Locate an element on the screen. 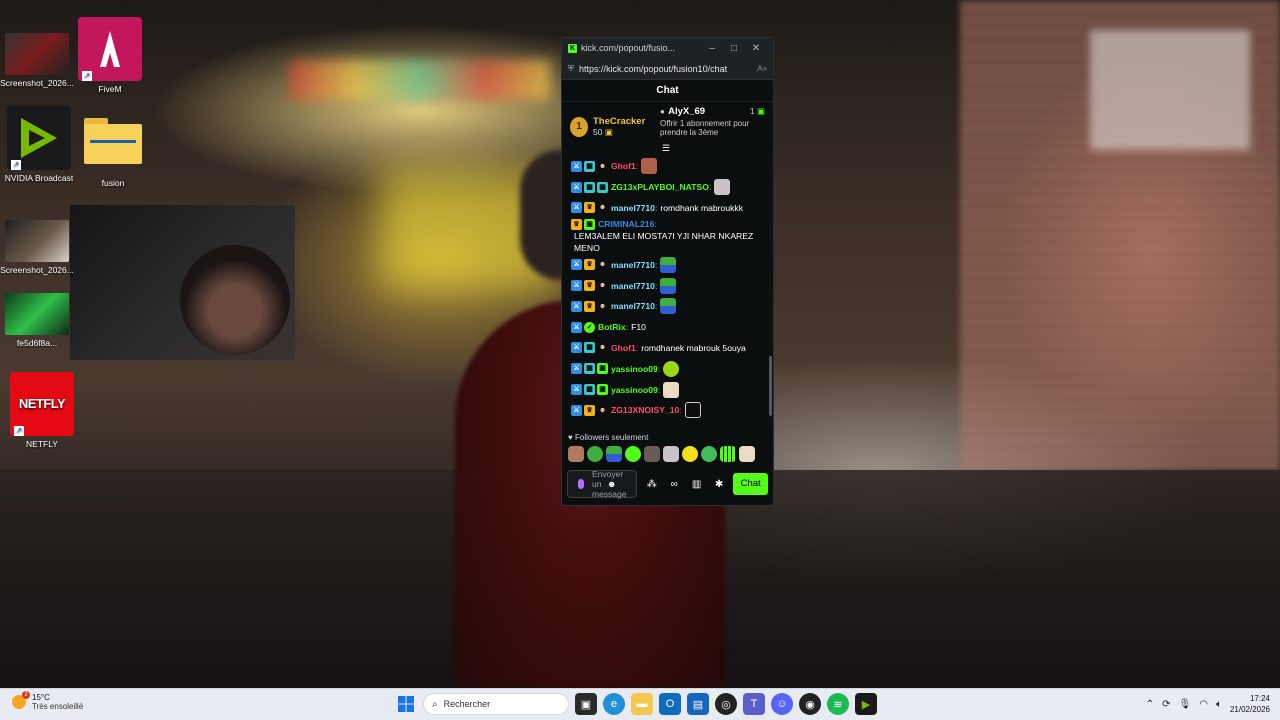 This screenshot has height=720, width=1280. infinity-icon: ∞ is located at coordinates (674, 484).